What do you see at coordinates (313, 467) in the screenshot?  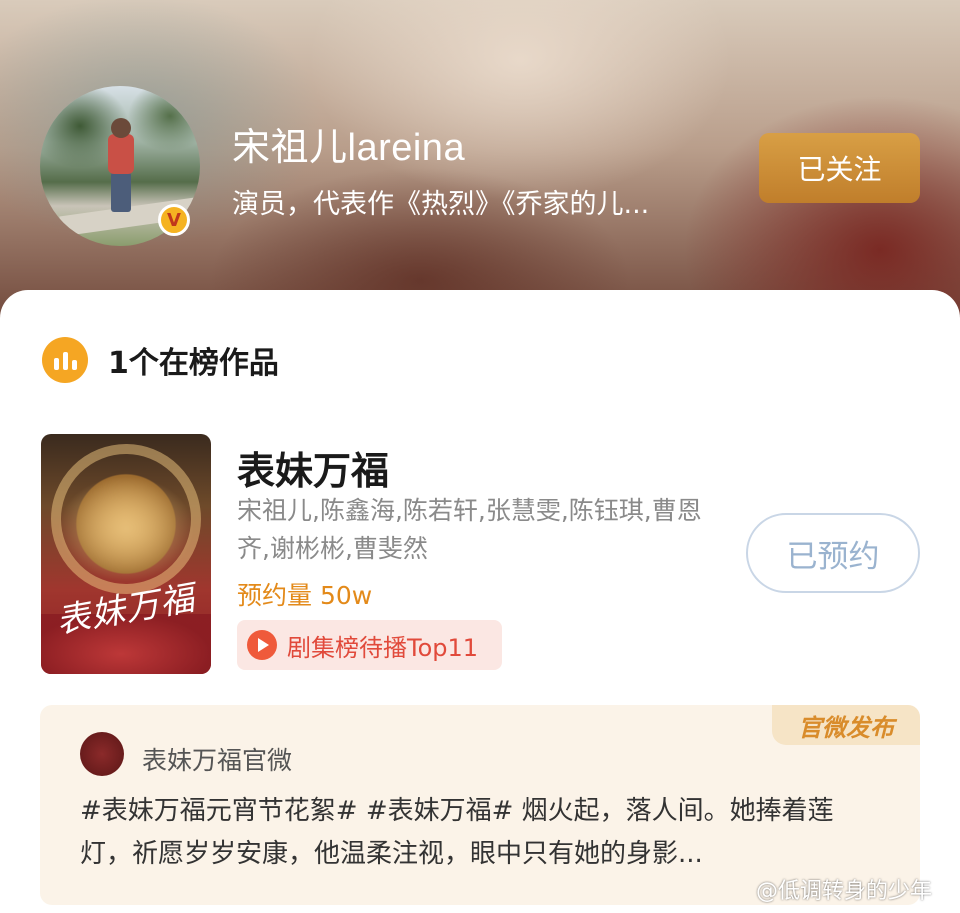 I see `work-title: 表妹万福` at bounding box center [313, 467].